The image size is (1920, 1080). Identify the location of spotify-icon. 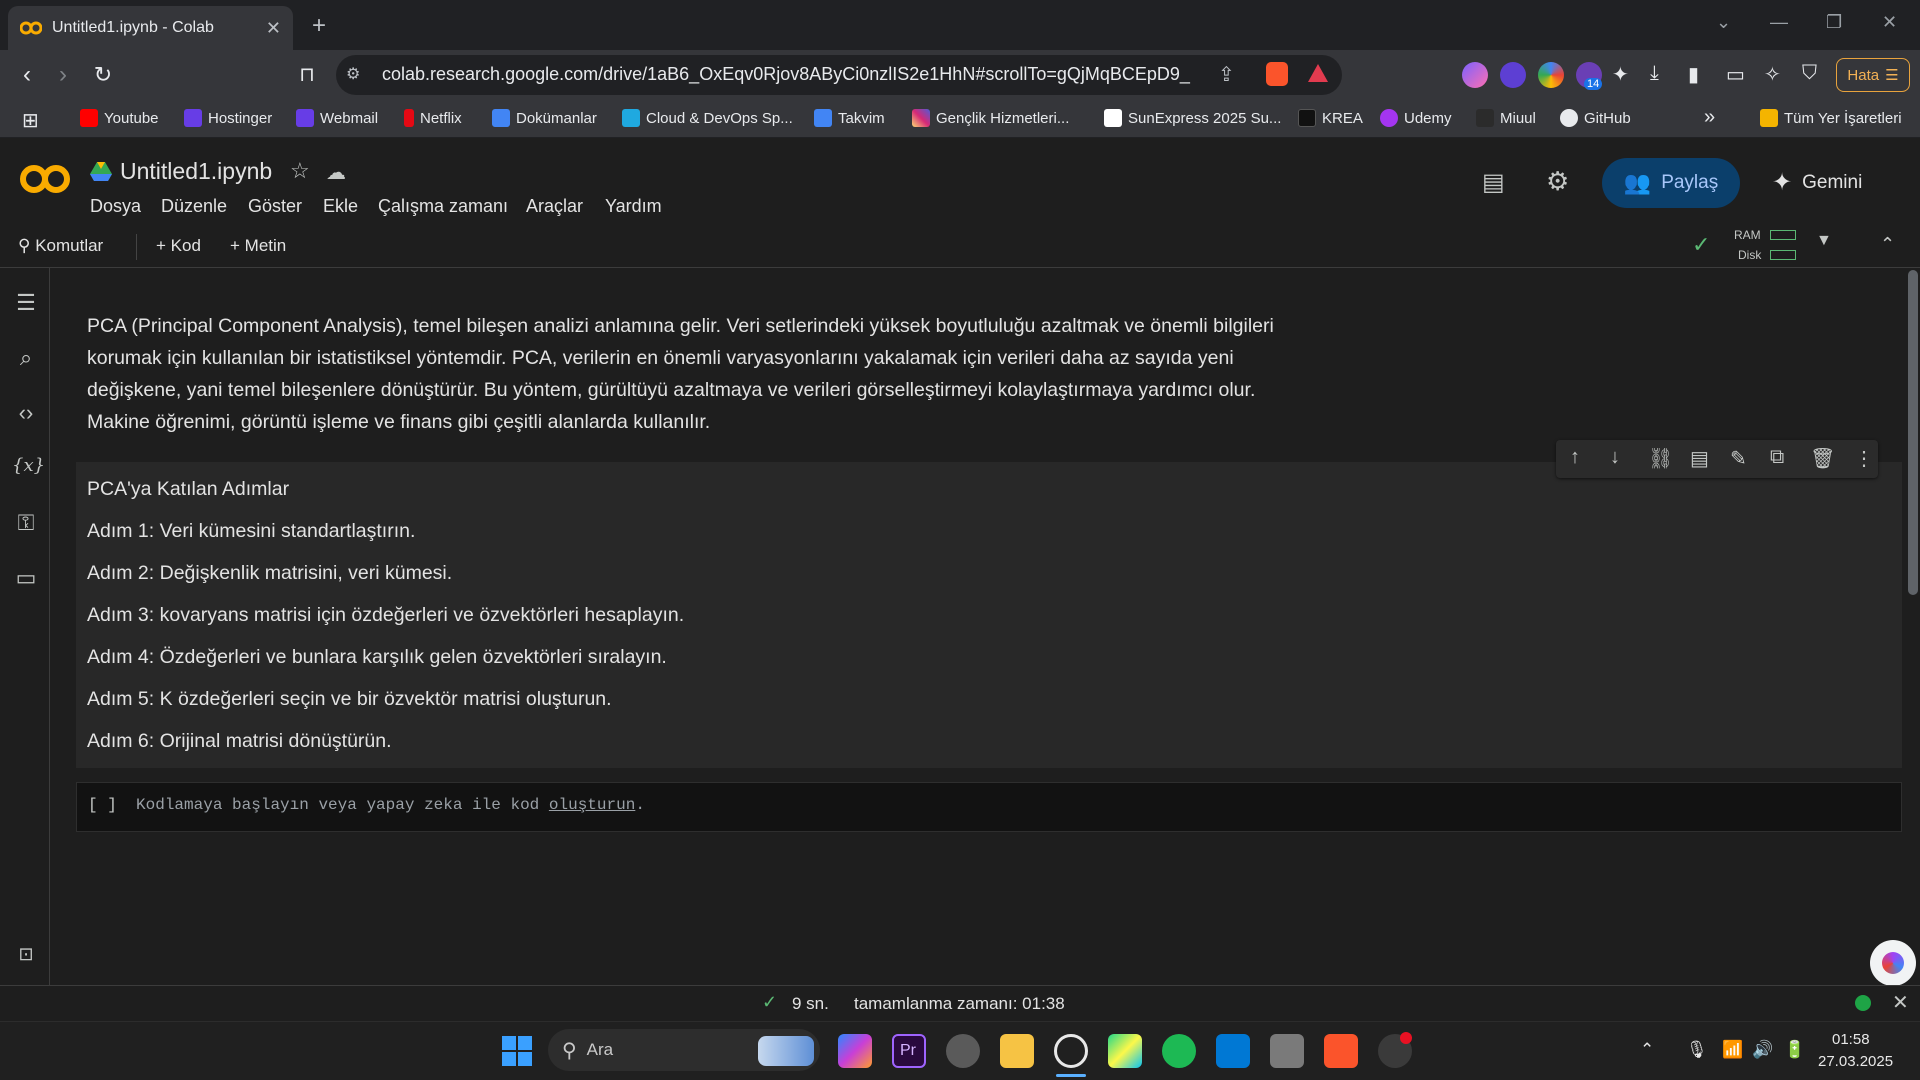
(1179, 1051).